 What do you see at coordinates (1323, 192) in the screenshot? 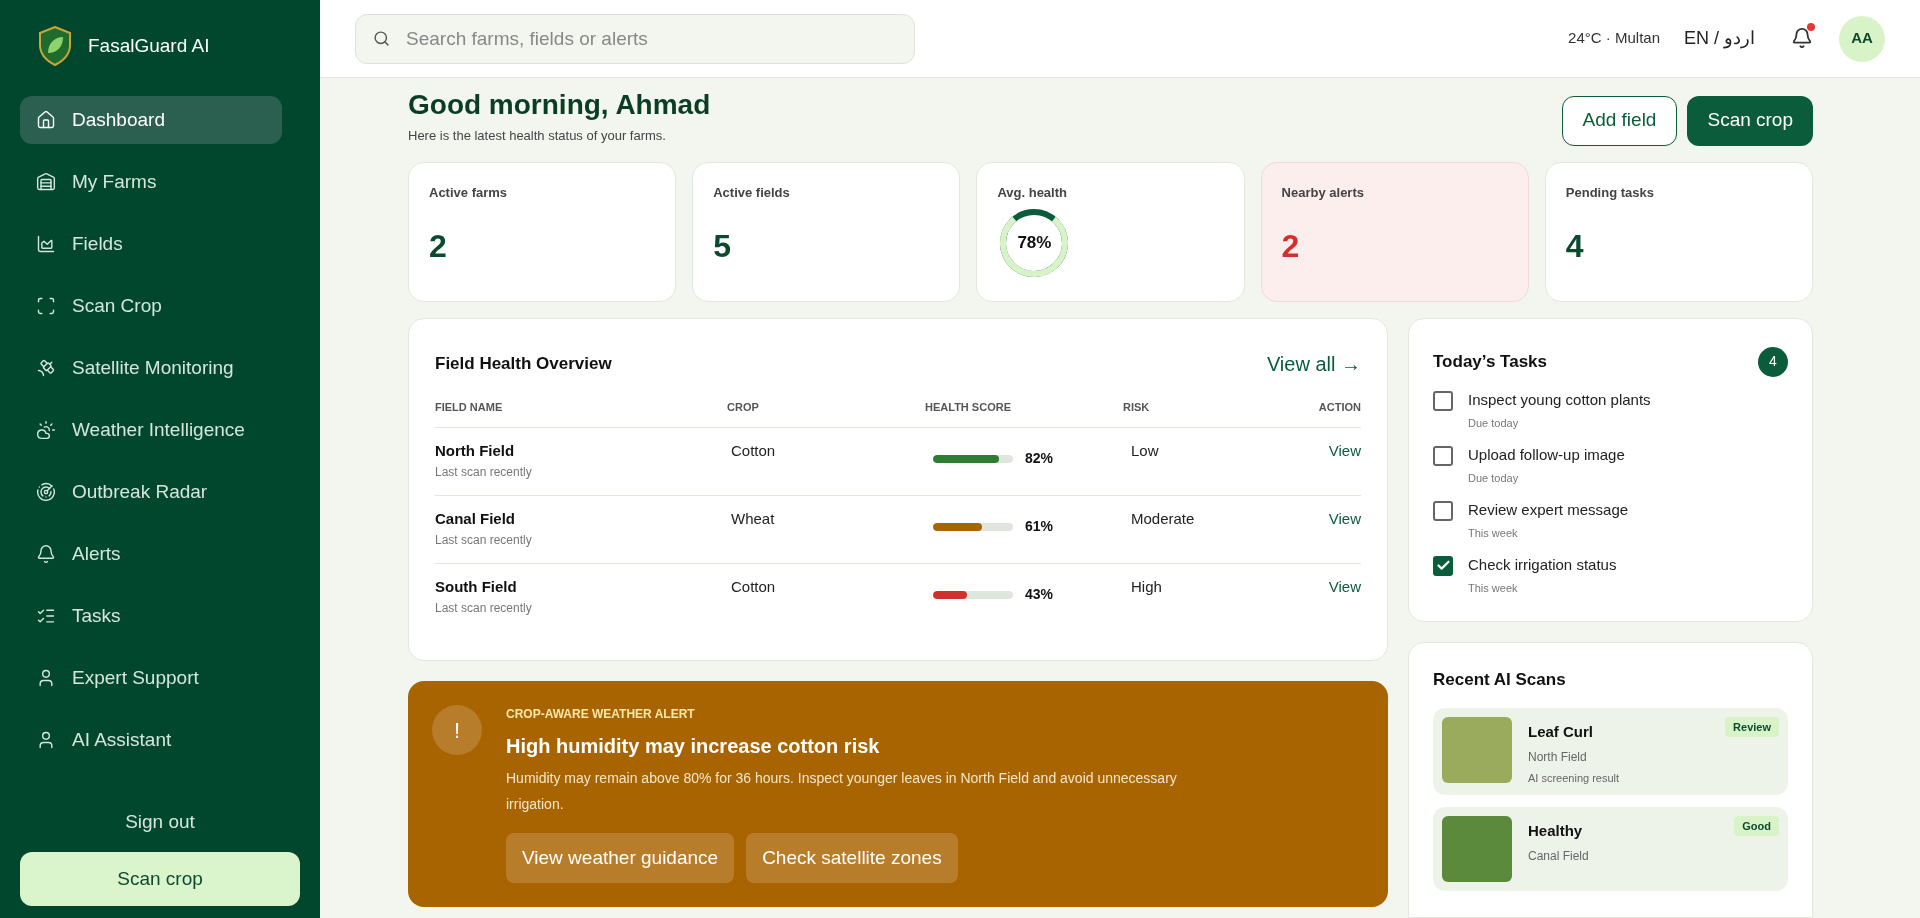
I see `stat-label: Nearby alerts` at bounding box center [1323, 192].